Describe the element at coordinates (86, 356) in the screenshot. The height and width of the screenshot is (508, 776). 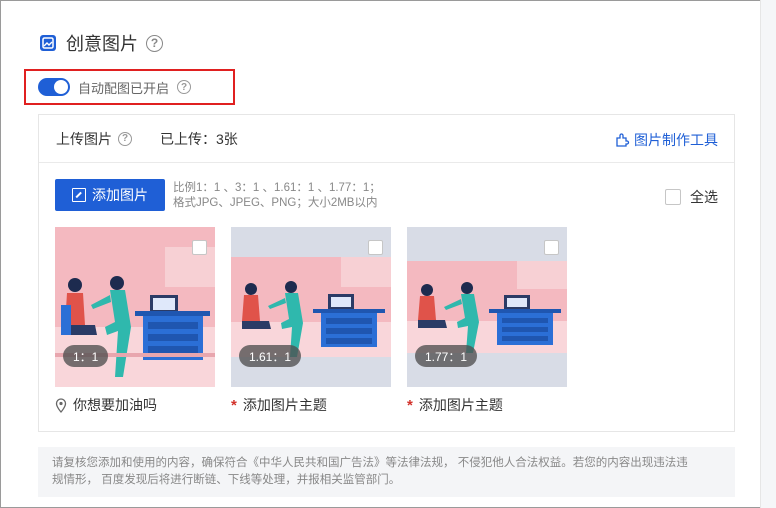
I see `ratio-badge: 1：1` at that location.